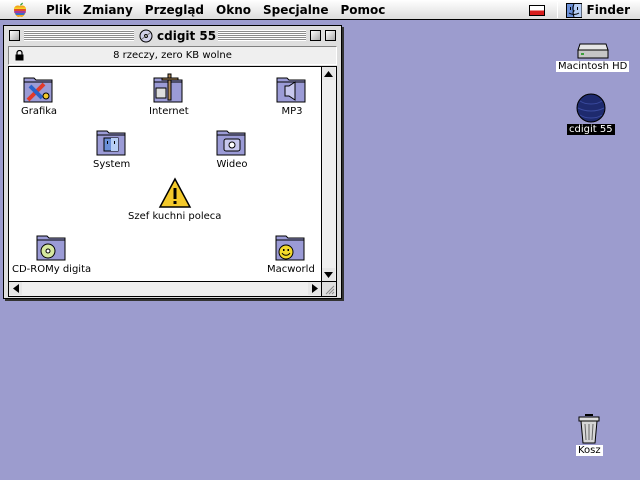 The height and width of the screenshot is (480, 640). I want to click on application-switcher: Finder, so click(602, 10).